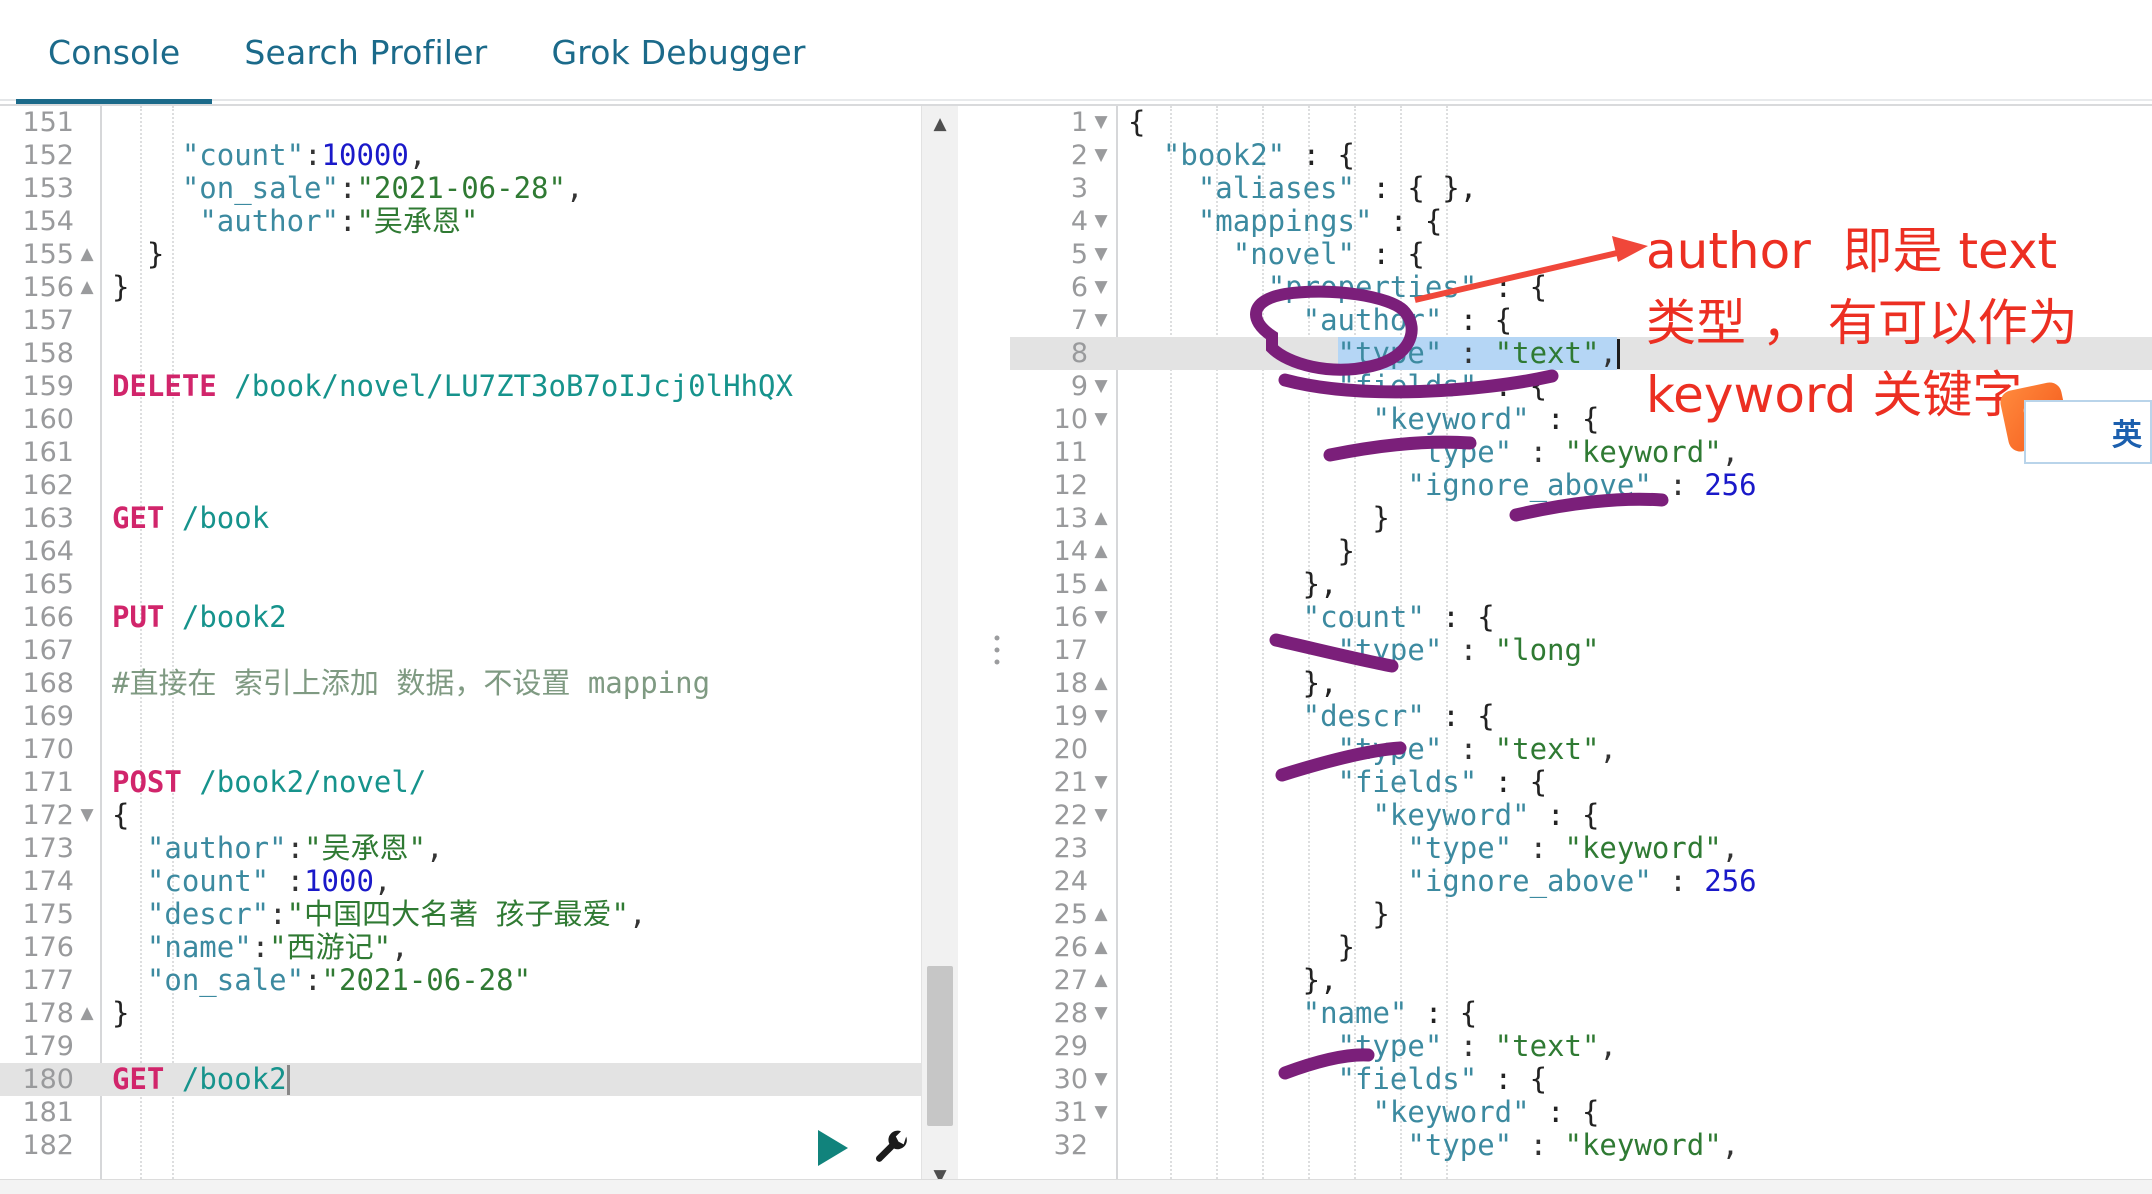 The width and height of the screenshot is (2152, 1194). What do you see at coordinates (1581, 485) in the screenshot?
I see `code-line: 12 "ignore_above" : 256` at bounding box center [1581, 485].